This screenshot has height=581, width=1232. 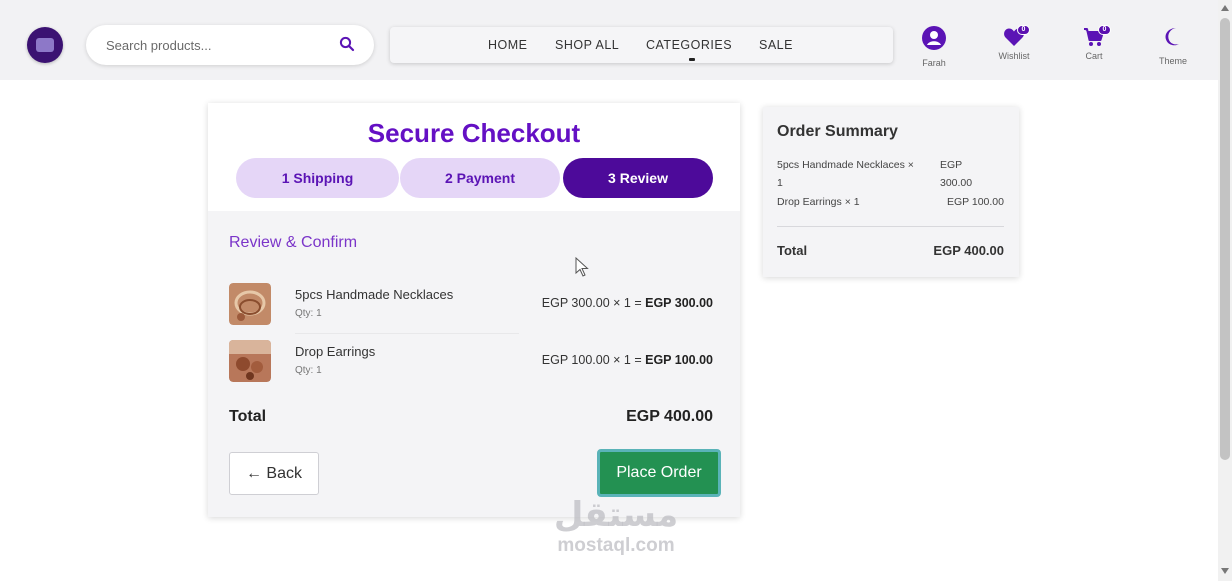 I want to click on place-order-button: Place Order, so click(x=659, y=473).